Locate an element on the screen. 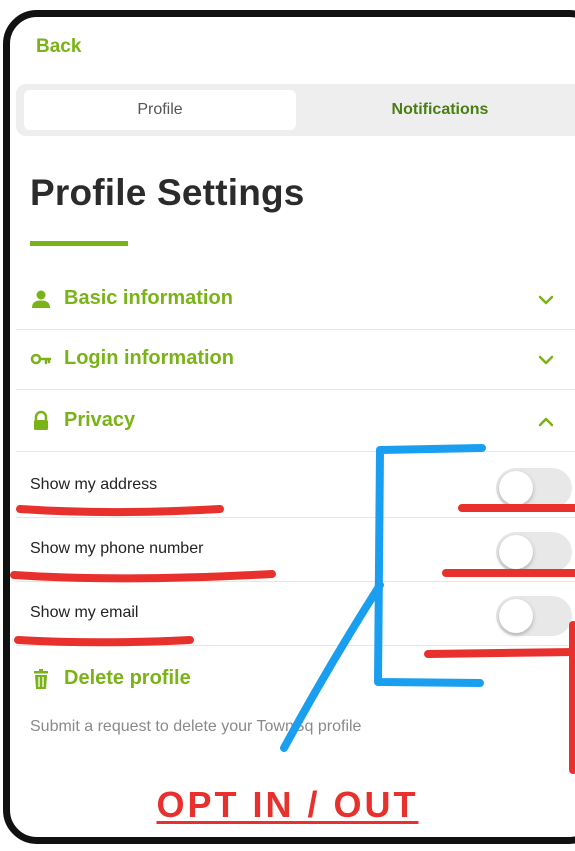 This screenshot has width=575, height=851. section-label: Privacy is located at coordinates (100, 420).